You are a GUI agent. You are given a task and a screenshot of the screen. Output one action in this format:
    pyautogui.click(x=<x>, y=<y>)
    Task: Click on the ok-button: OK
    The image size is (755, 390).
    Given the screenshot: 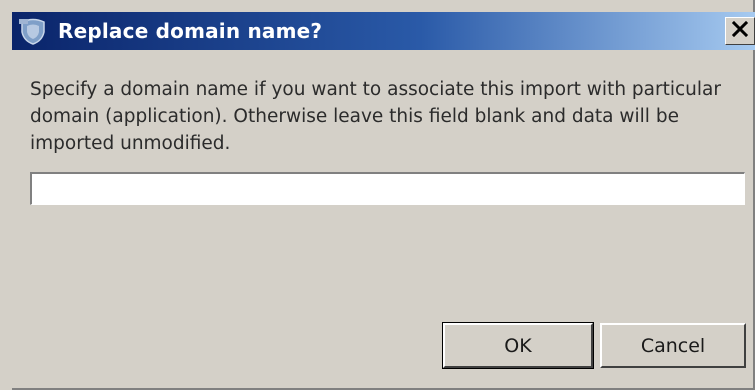 What is the action you would take?
    pyautogui.click(x=518, y=345)
    